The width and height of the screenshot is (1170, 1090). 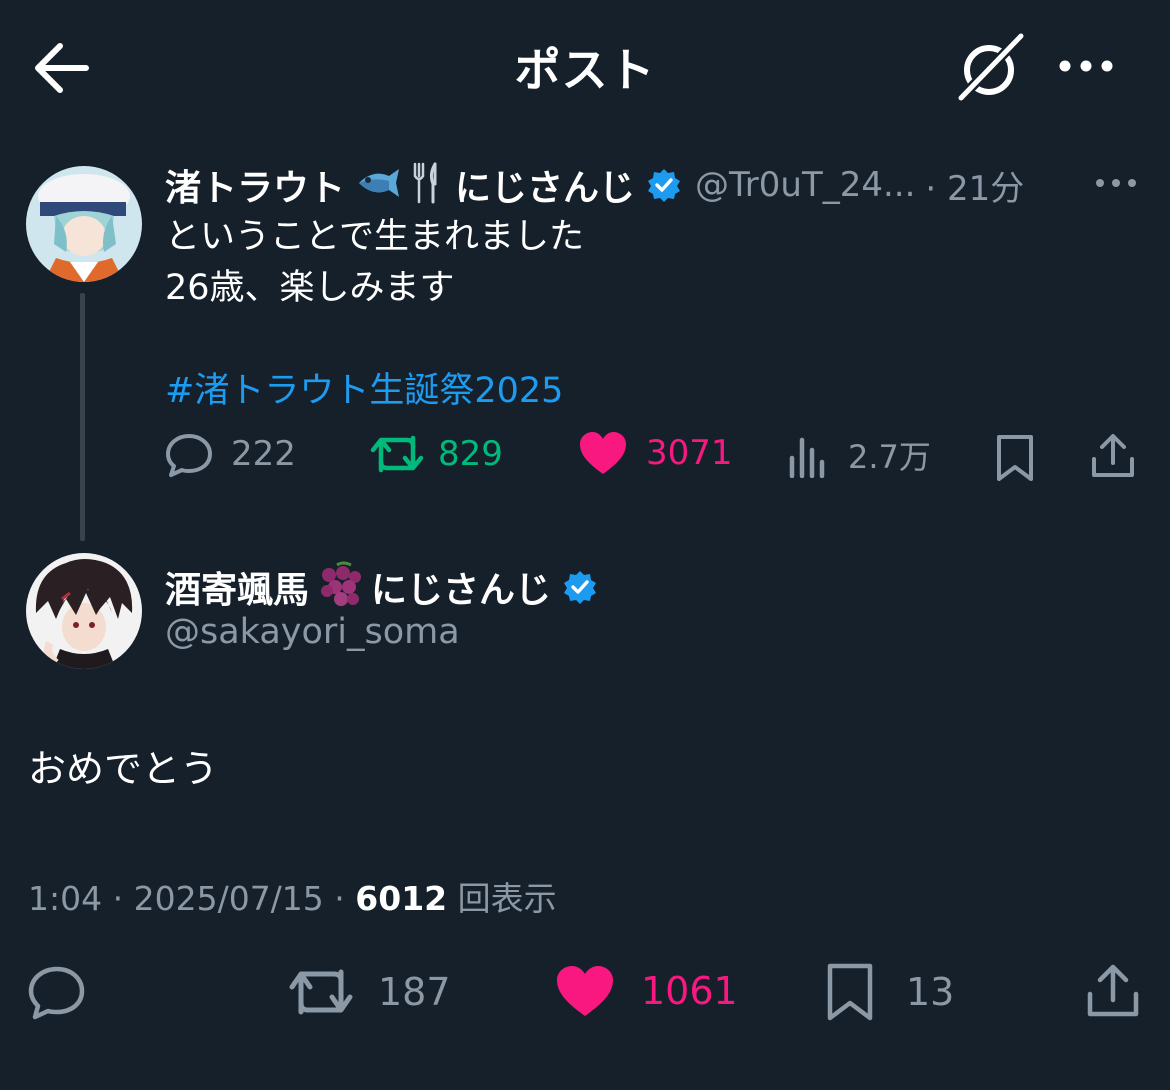 I want to click on post-time: · 21分, so click(x=974, y=185).